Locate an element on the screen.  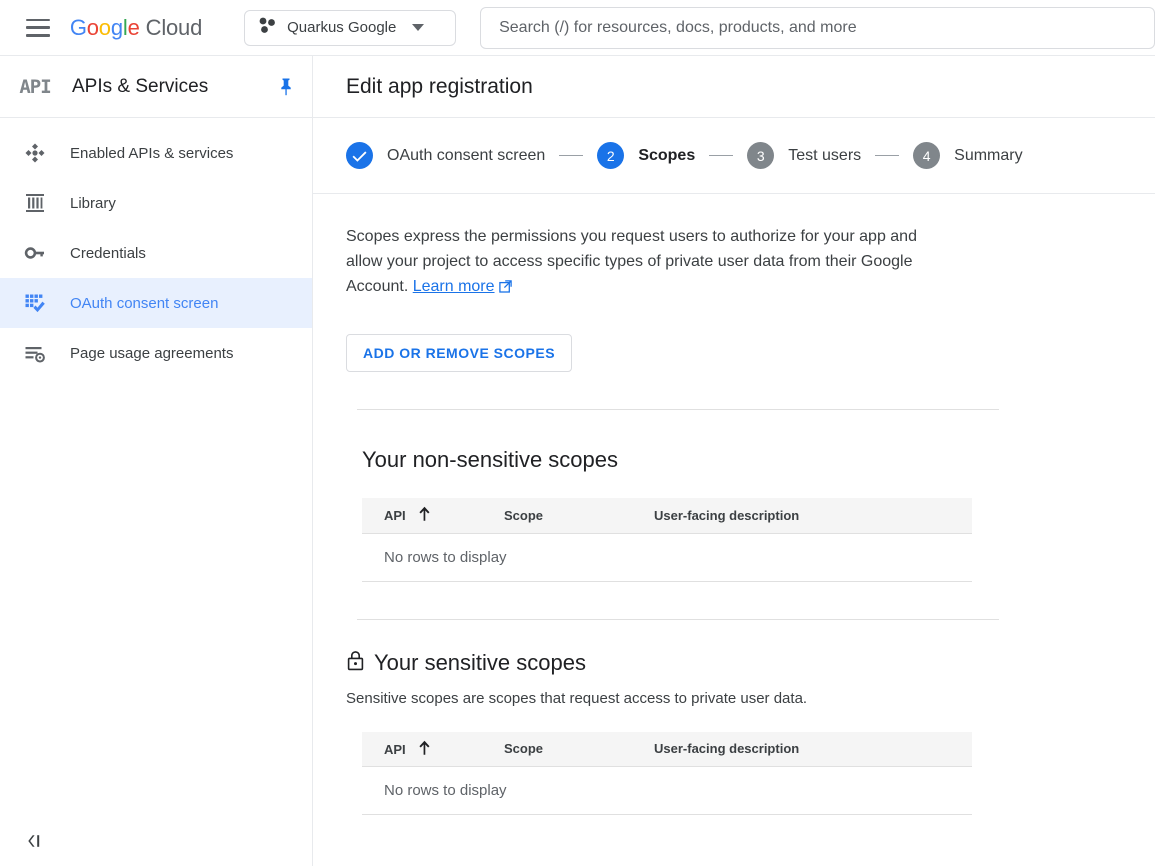
key-icon is located at coordinates (35, 253).